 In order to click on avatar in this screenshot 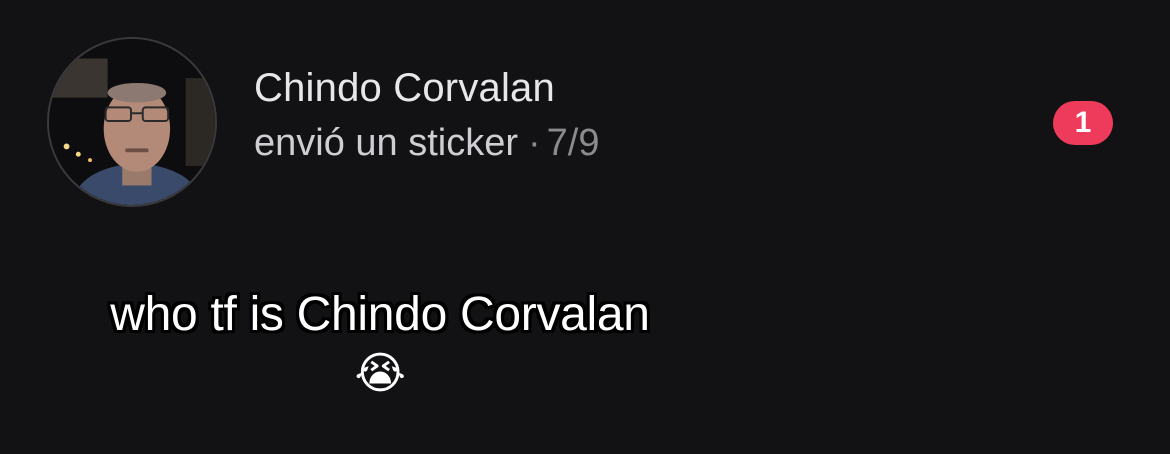, I will do `click(132, 122)`.